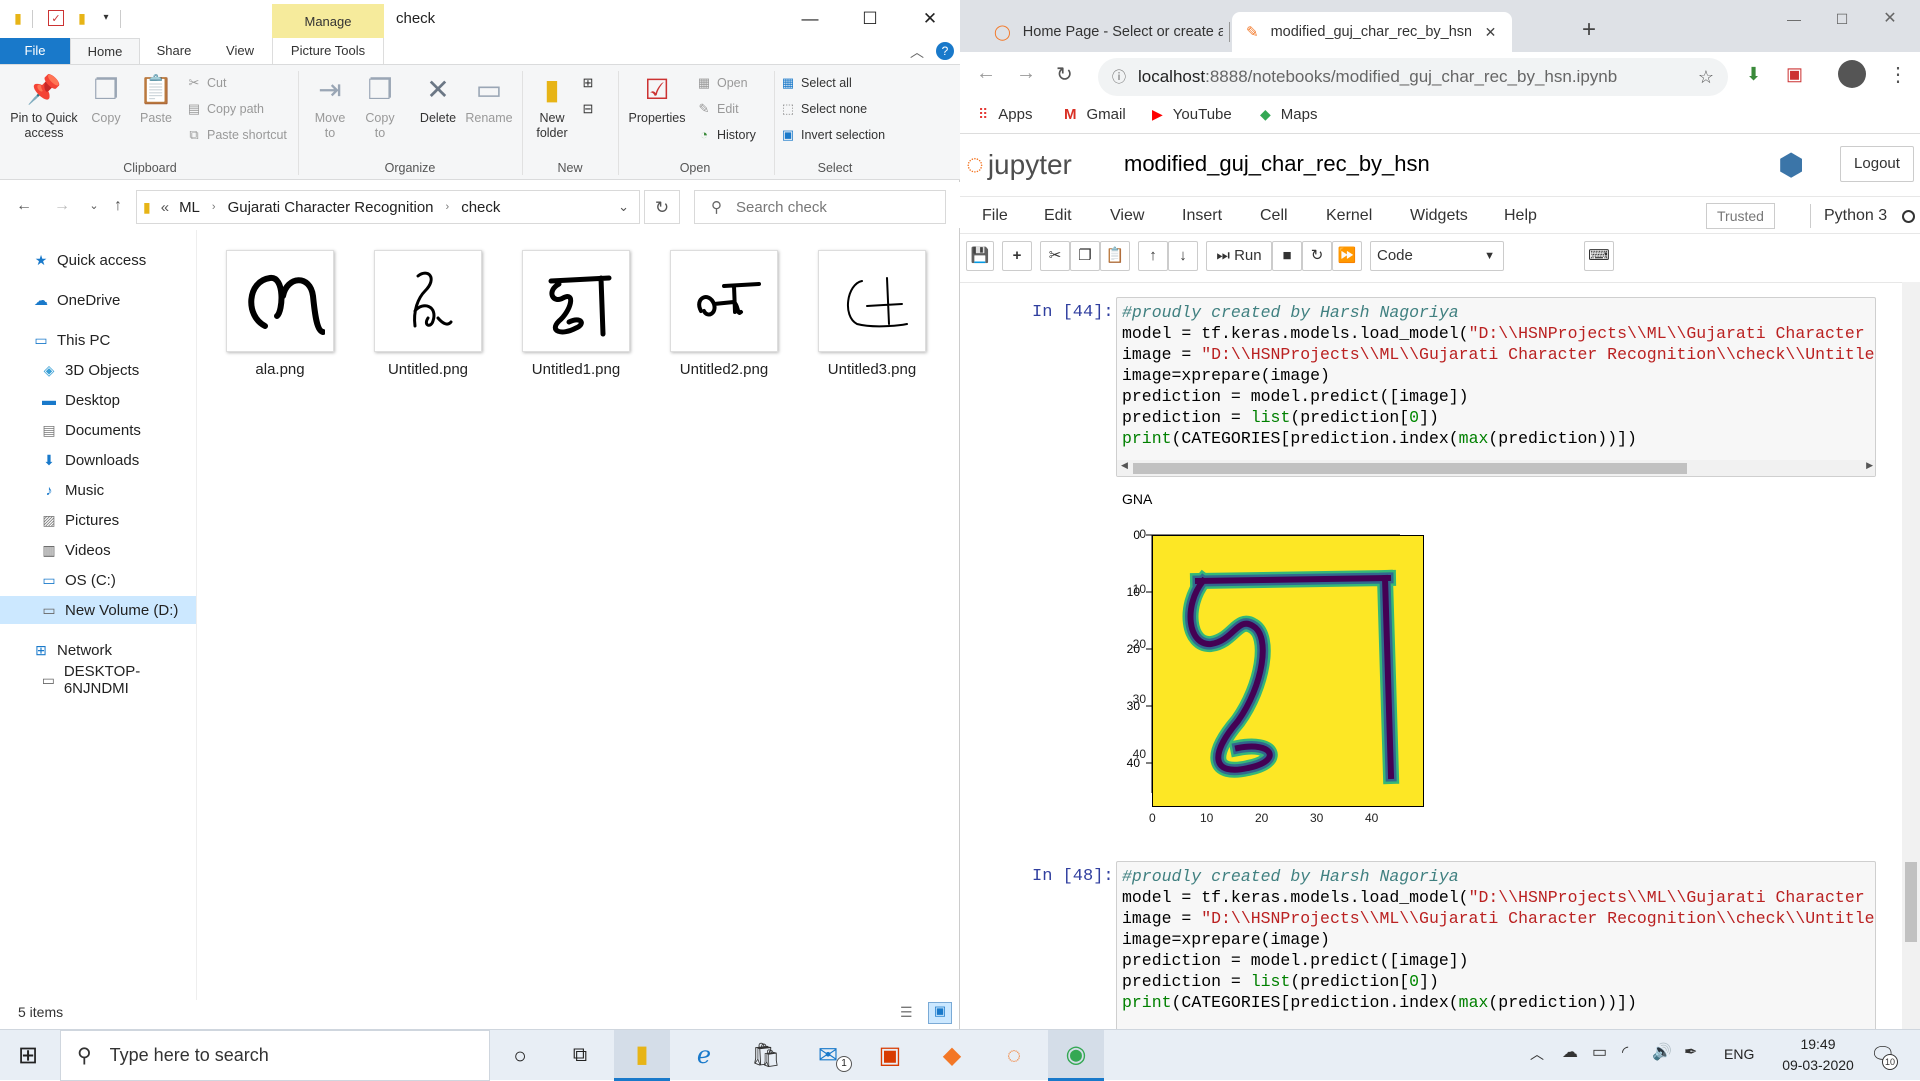 The image size is (1920, 1081). Describe the element at coordinates (98, 300) in the screenshot. I see `nav-onedrive: ☁ OneDrive` at that location.